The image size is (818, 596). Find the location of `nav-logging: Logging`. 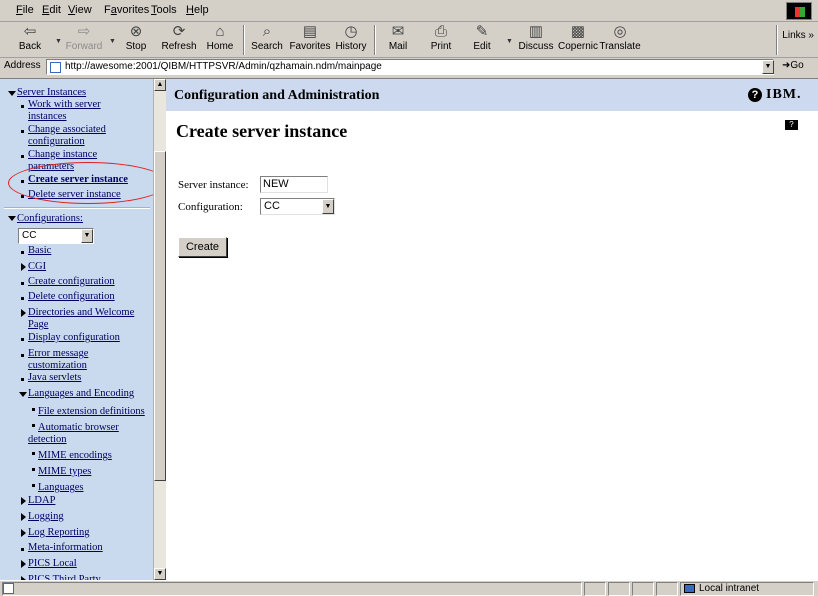

nav-logging: Logging is located at coordinates (46, 517).